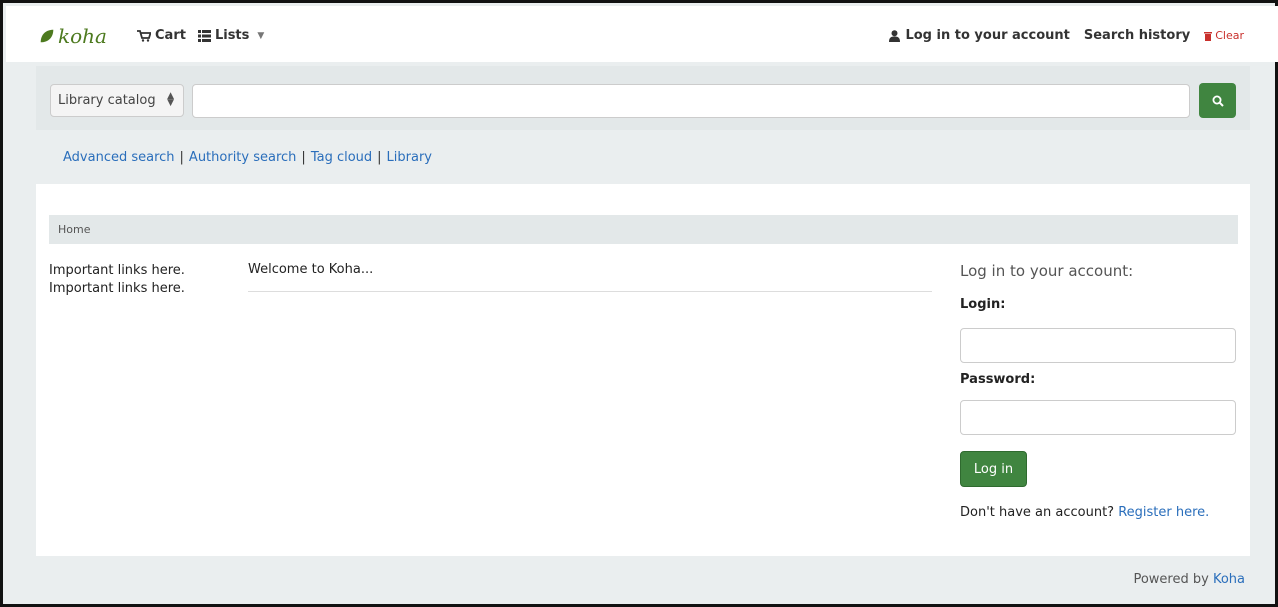  What do you see at coordinates (1163, 512) in the screenshot?
I see `register-link: Register here.` at bounding box center [1163, 512].